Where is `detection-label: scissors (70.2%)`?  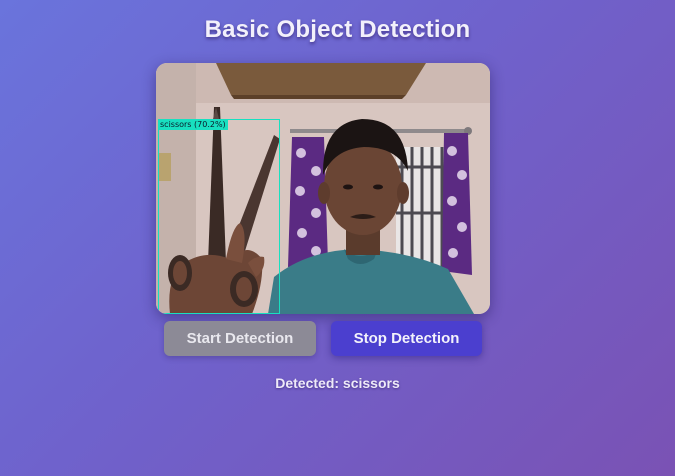
detection-label: scissors (70.2%) is located at coordinates (193, 124).